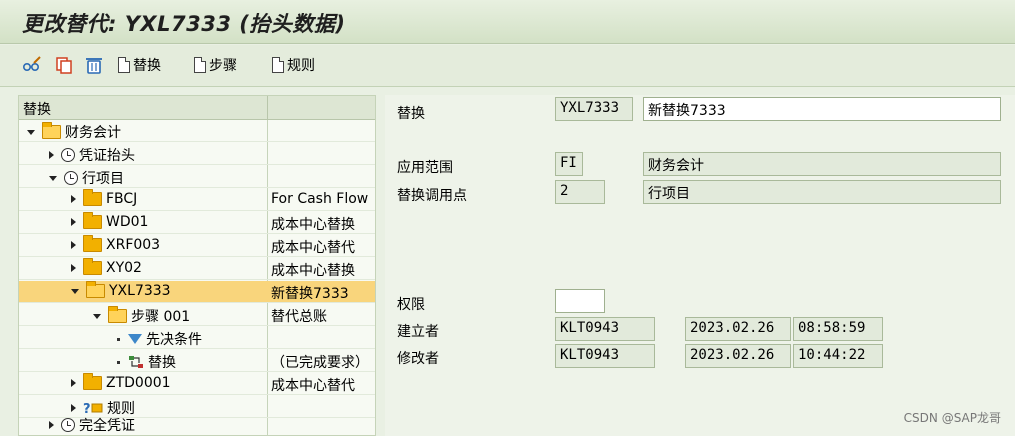  What do you see at coordinates (605, 329) in the screenshot?
I see `created-by-user-field: KLT0943` at bounding box center [605, 329].